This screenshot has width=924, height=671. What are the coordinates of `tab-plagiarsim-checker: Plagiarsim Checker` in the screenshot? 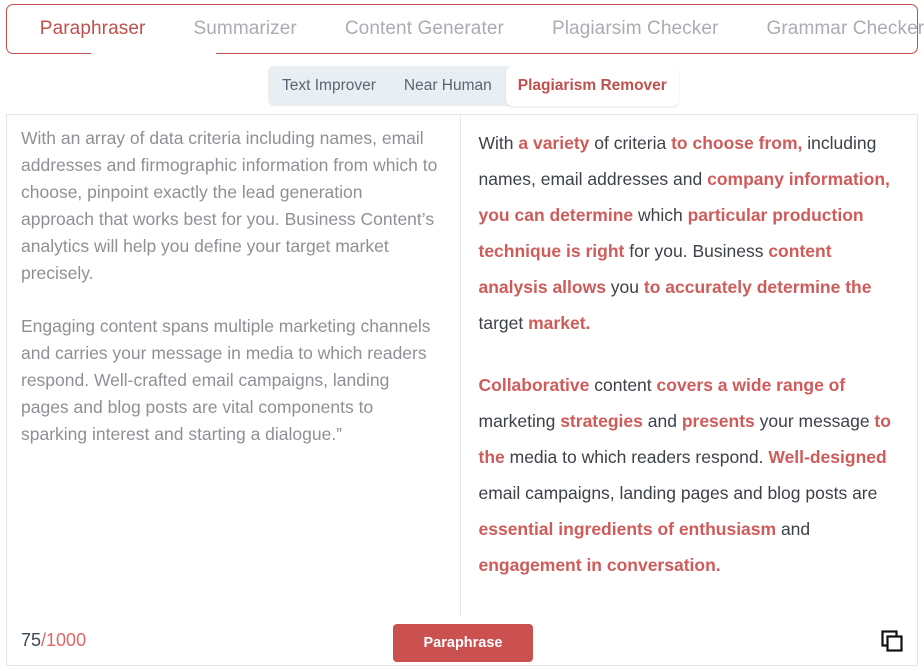 It's located at (635, 29).